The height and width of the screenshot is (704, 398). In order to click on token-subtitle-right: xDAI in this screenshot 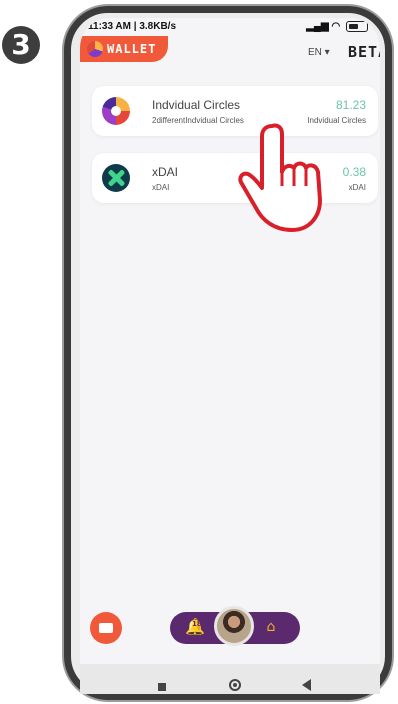, I will do `click(357, 187)`.